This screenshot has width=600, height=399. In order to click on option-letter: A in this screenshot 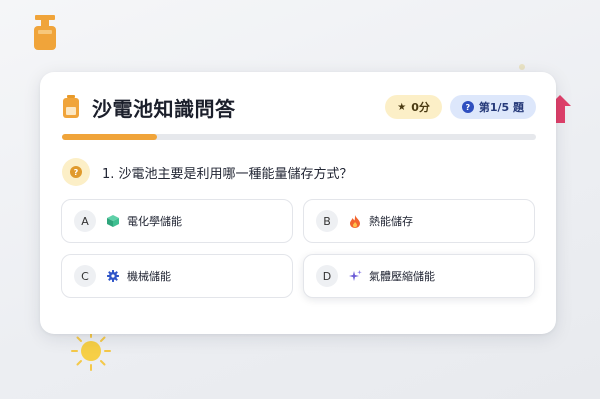, I will do `click(85, 221)`.